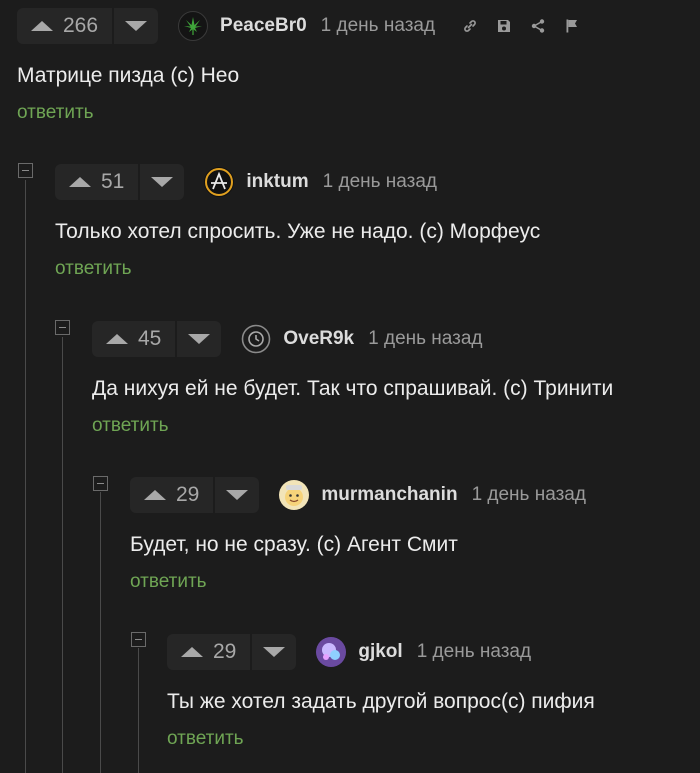  I want to click on vote-score: 266, so click(81, 25).